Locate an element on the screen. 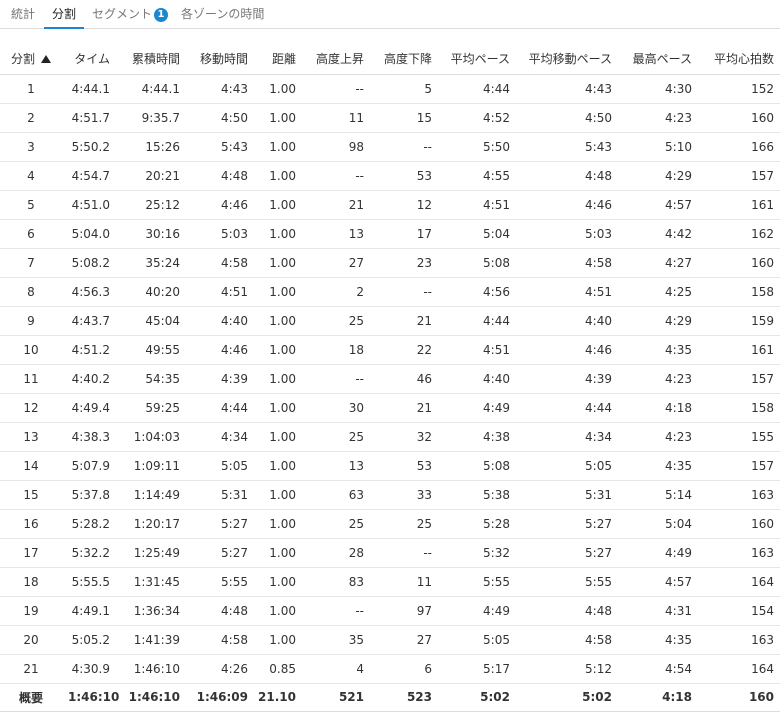  table-cell: 13 is located at coordinates (34, 437).